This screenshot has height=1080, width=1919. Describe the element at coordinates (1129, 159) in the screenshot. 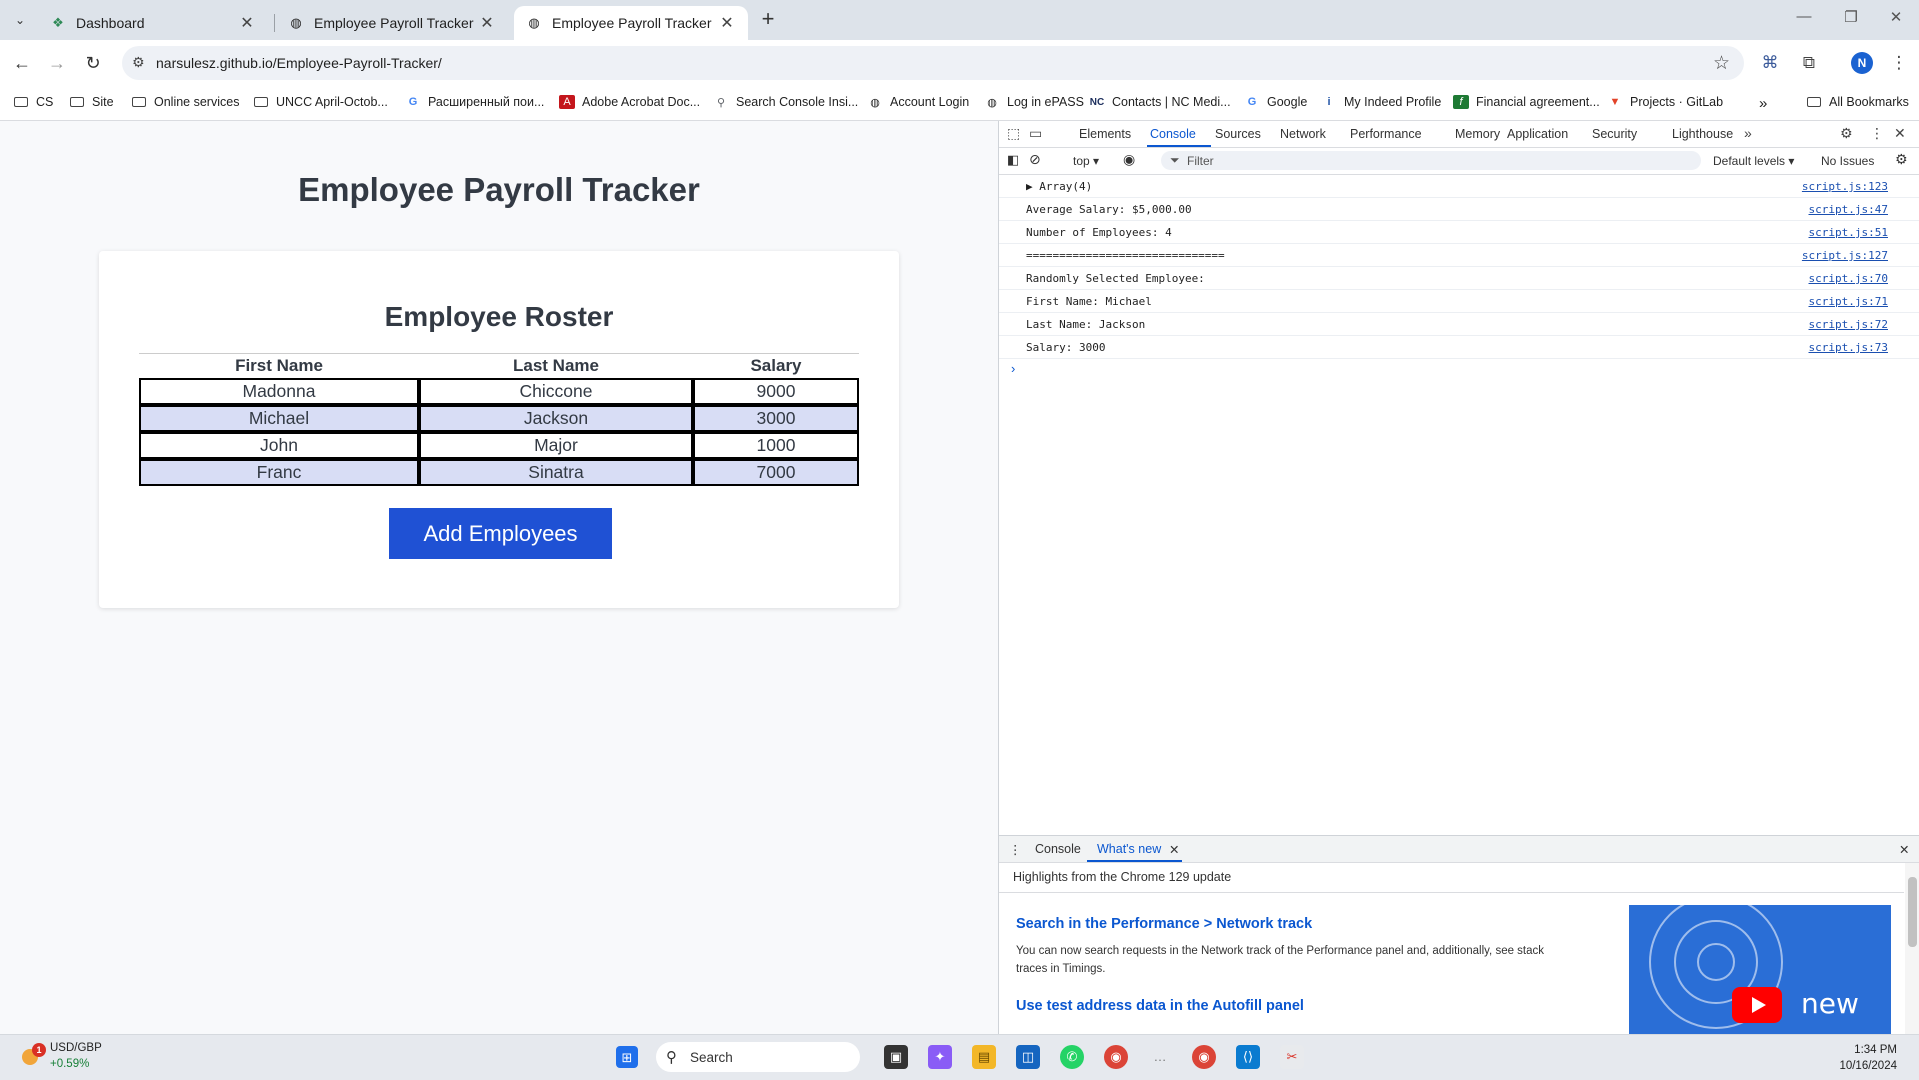

I see `live-expression-eye-icon: ◉` at that location.